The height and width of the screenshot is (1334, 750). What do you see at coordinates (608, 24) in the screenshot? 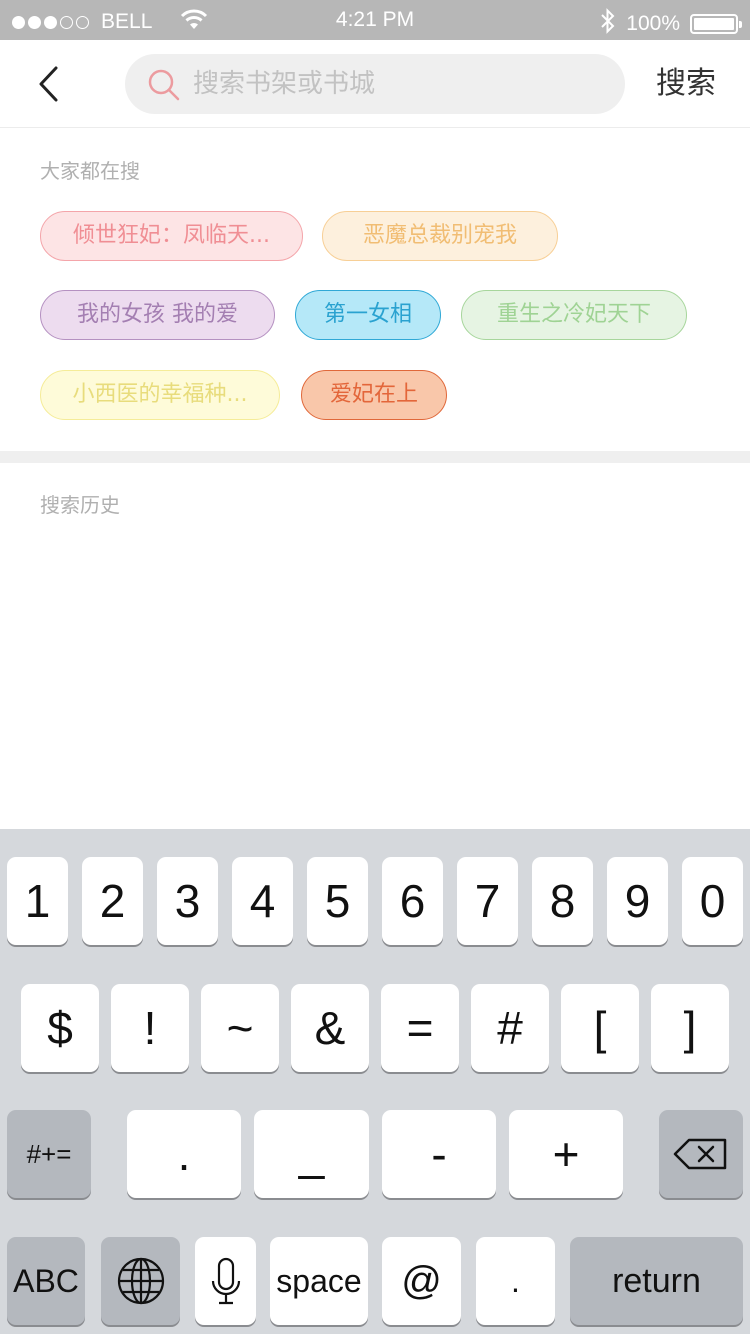
I see `bluetooth-icon` at bounding box center [608, 24].